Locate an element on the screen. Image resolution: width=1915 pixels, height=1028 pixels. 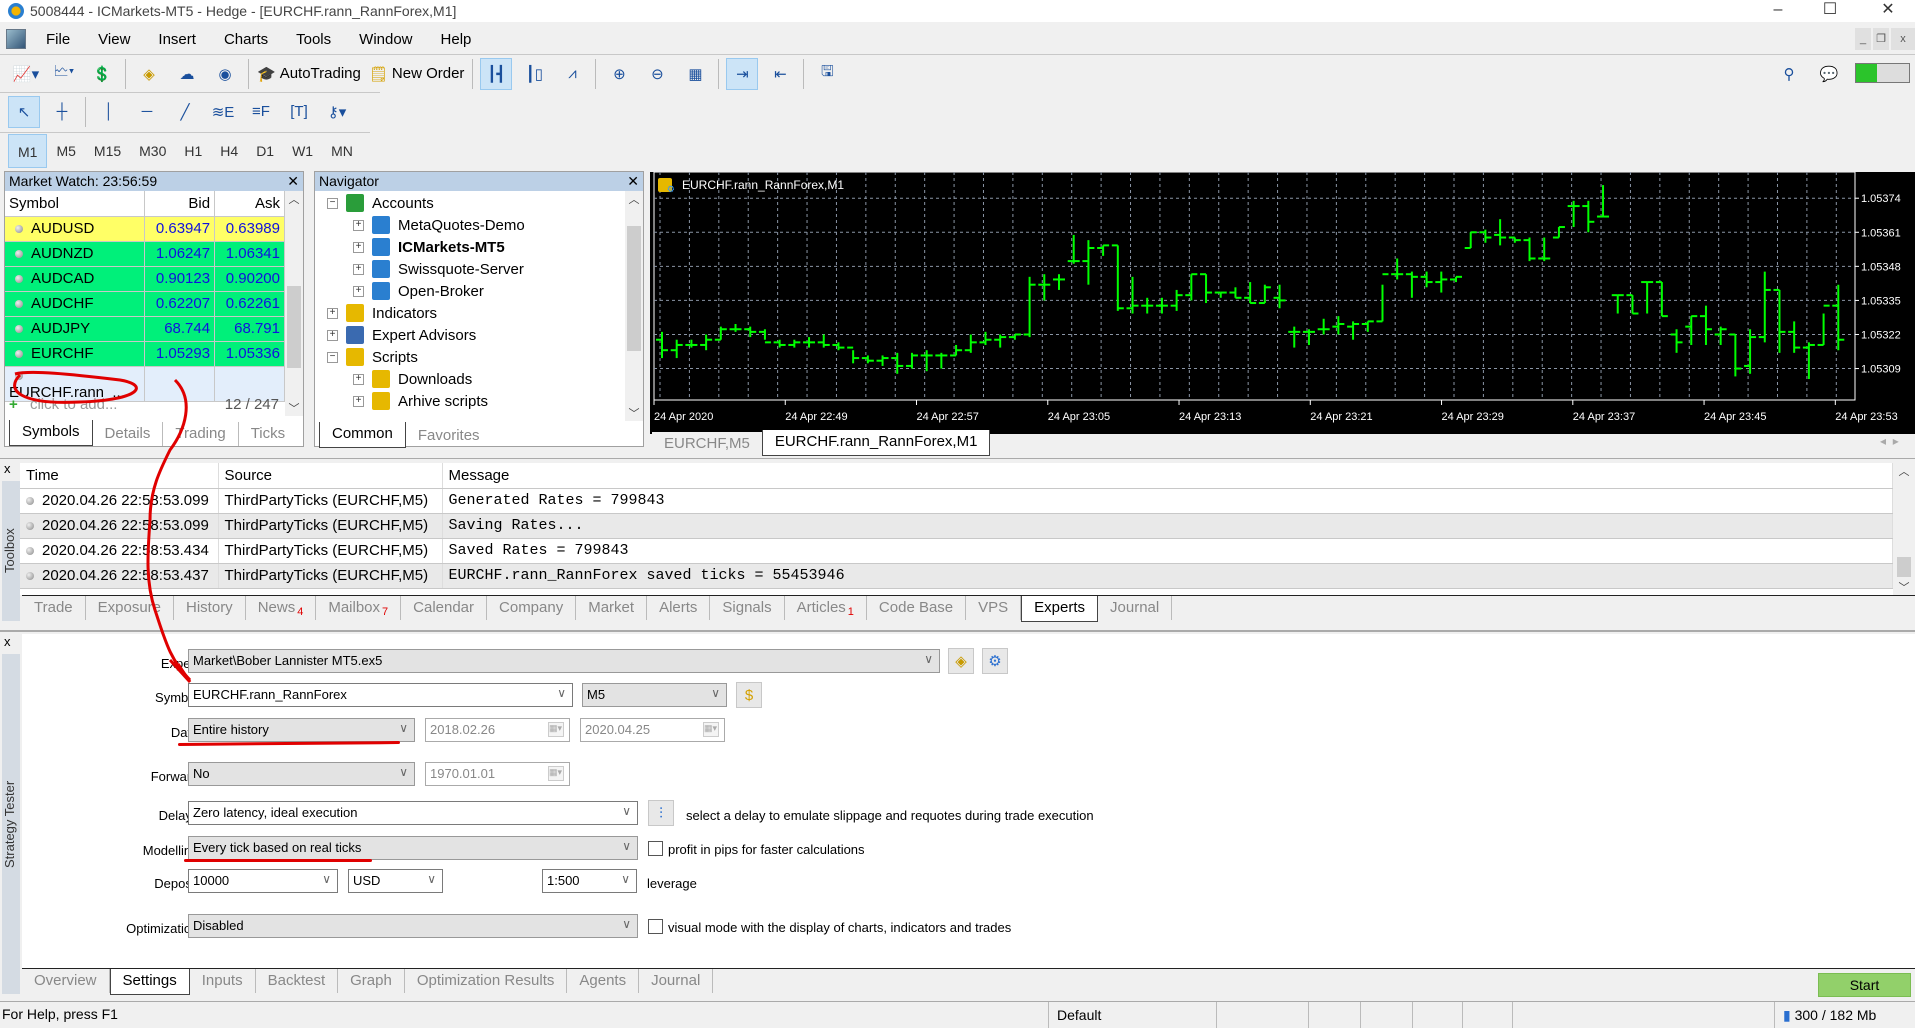
delay-settings-button: ⫶ is located at coordinates (661, 813).